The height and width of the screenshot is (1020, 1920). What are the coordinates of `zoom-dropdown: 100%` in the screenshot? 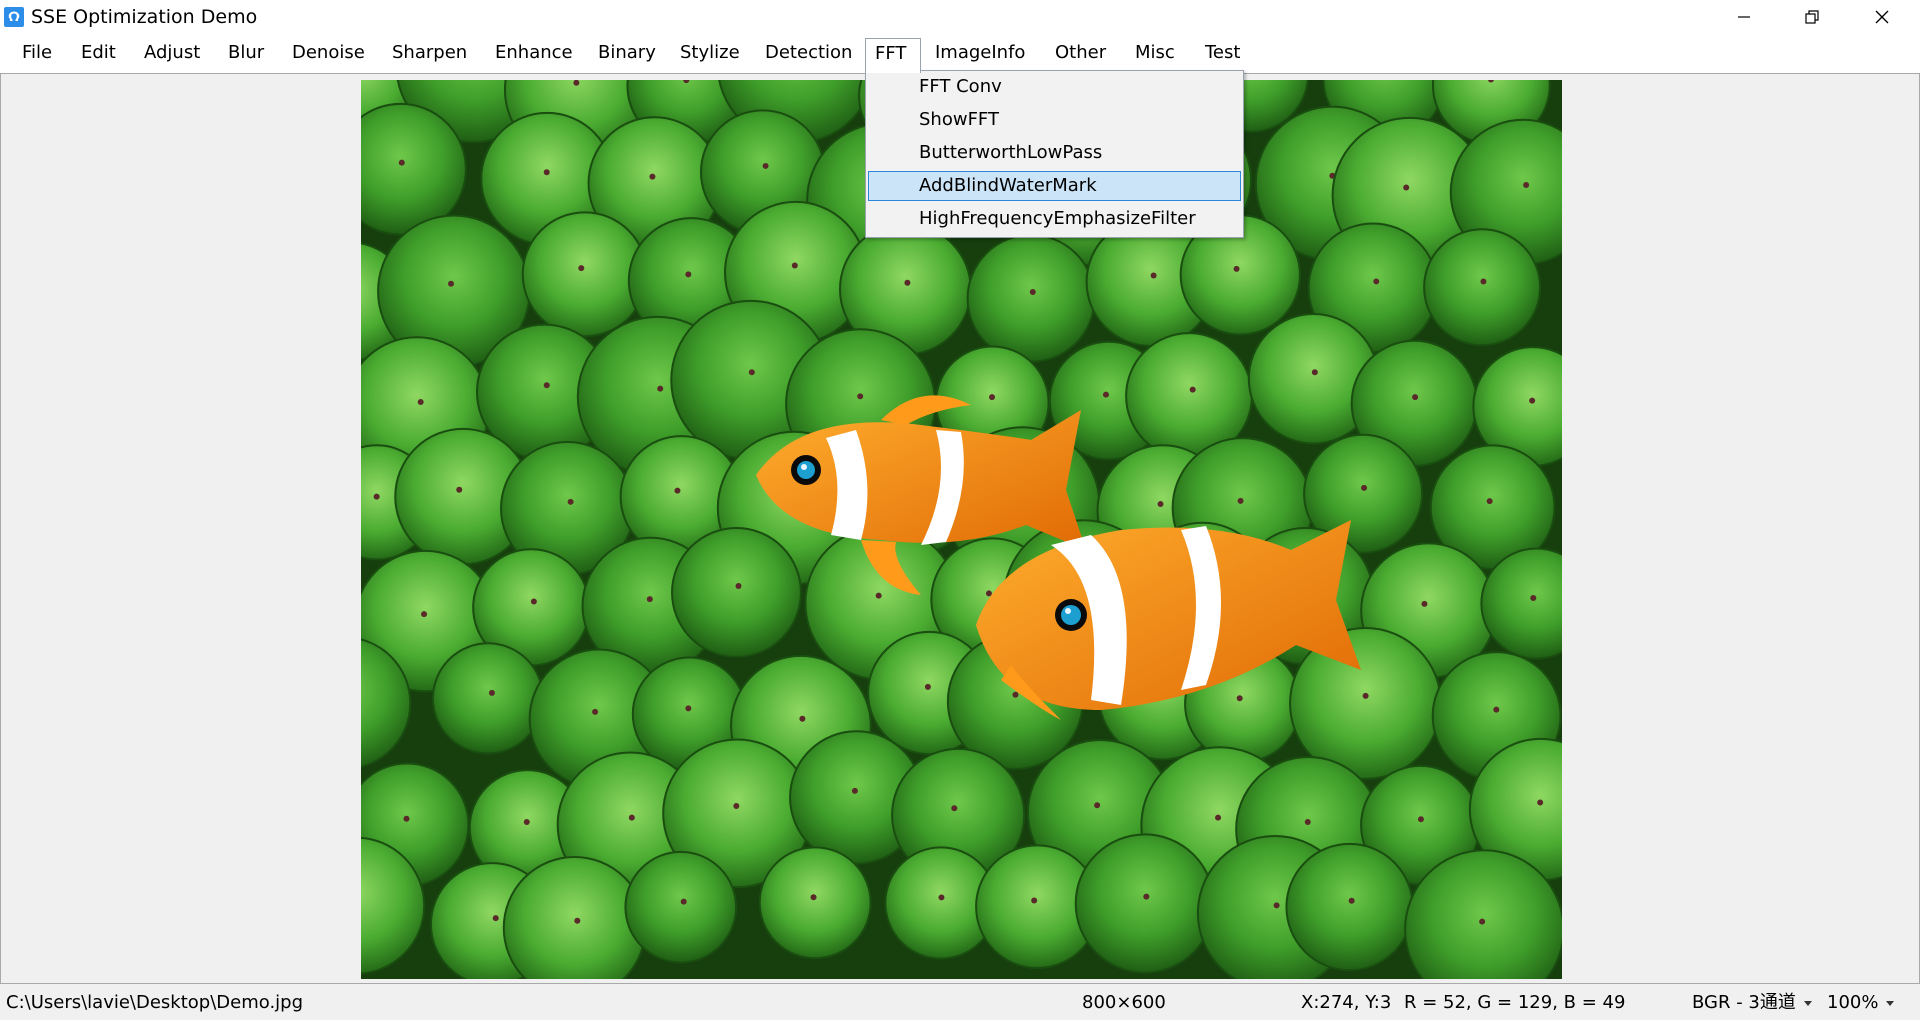 It's located at (1861, 1003).